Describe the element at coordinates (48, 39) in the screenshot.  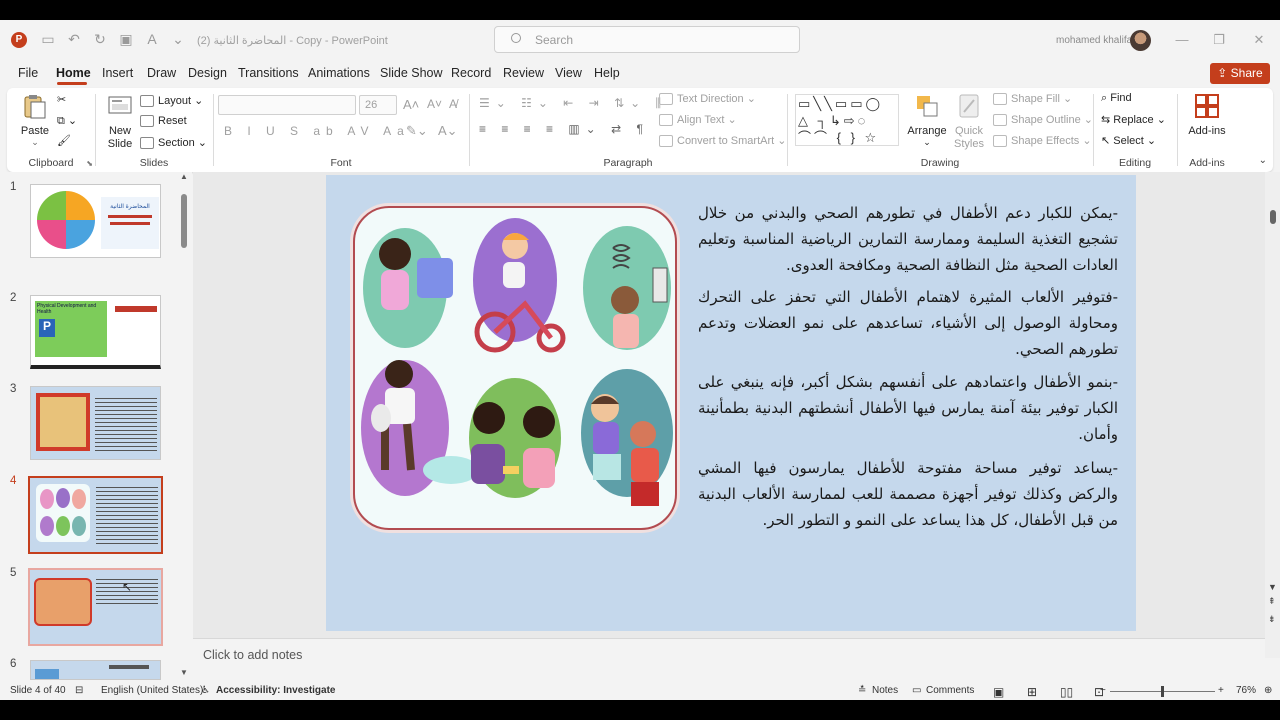
I see `save-icon: ▭` at that location.